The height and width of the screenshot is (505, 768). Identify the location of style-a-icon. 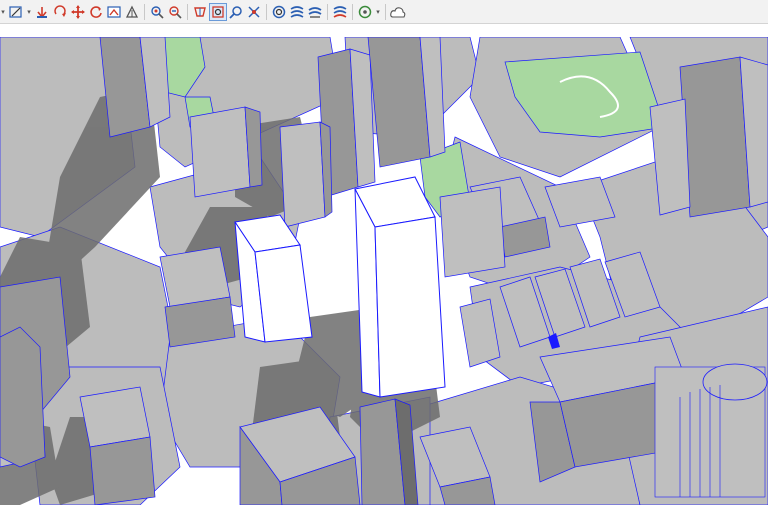
(297, 12).